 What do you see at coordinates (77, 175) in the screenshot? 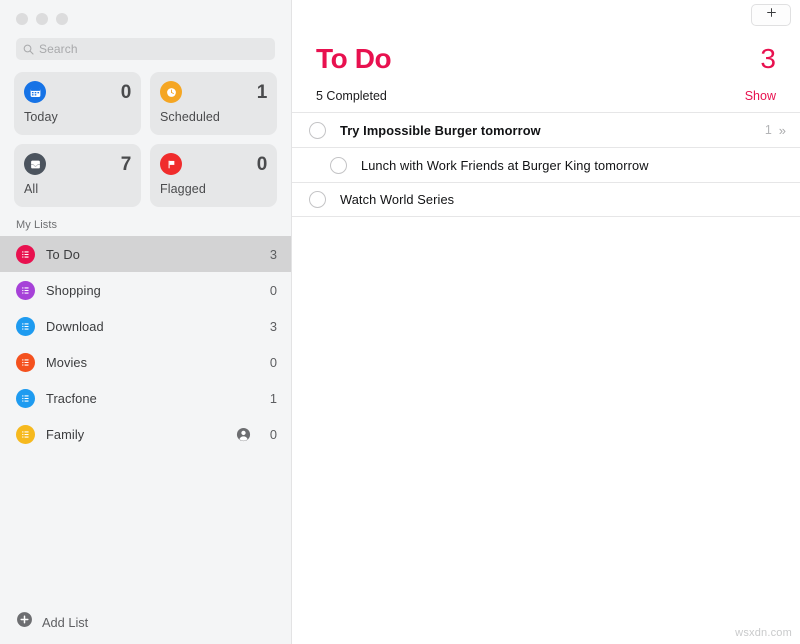
I see `smart-card-all: 7 All` at bounding box center [77, 175].